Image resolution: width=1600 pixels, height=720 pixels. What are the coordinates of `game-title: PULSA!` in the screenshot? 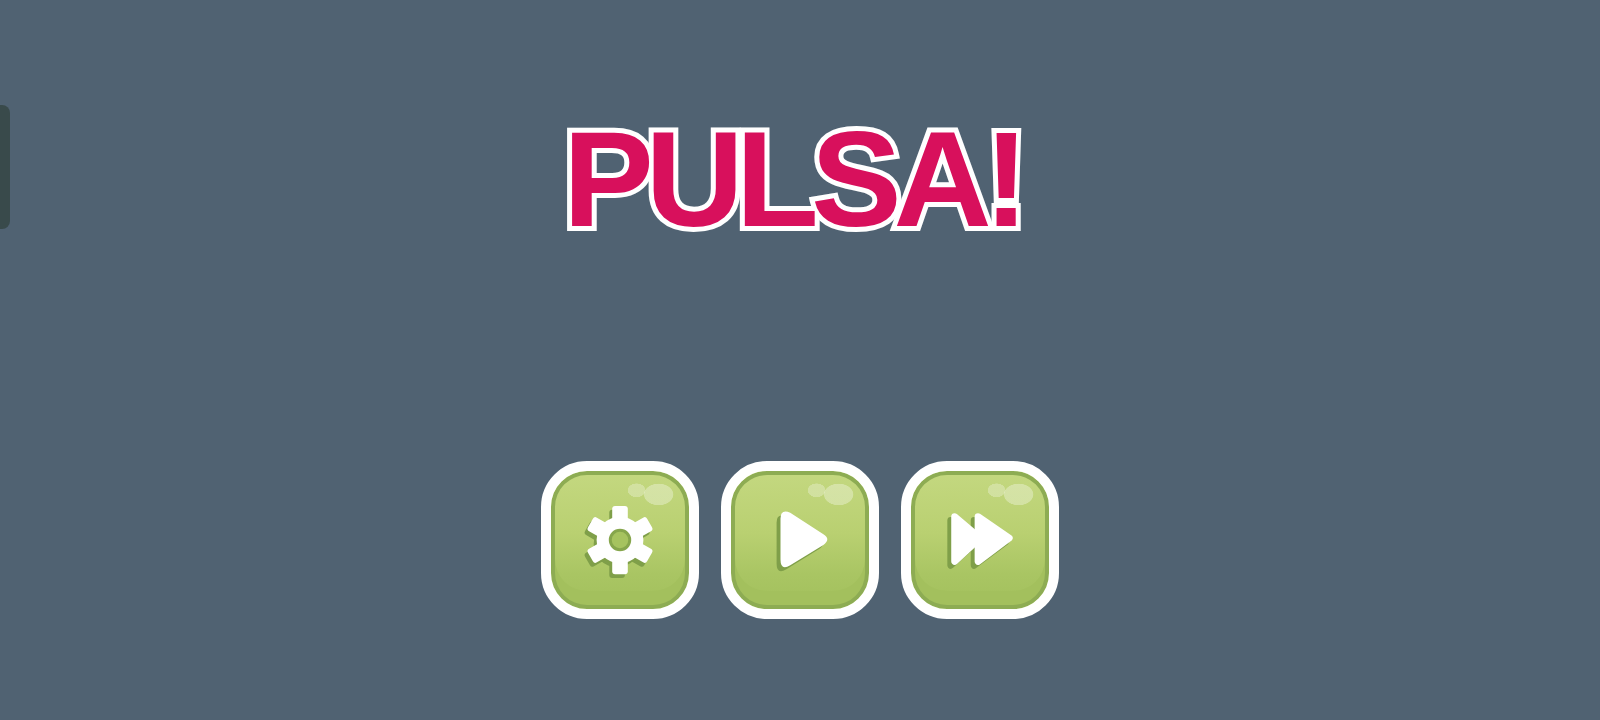 It's located at (792, 179).